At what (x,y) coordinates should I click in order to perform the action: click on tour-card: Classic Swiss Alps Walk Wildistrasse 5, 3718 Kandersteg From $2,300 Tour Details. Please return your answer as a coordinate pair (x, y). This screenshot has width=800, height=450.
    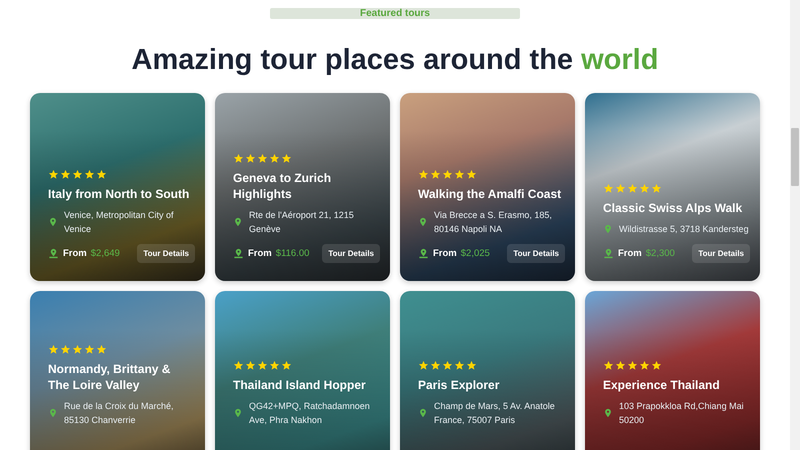
    Looking at the image, I should click on (672, 187).